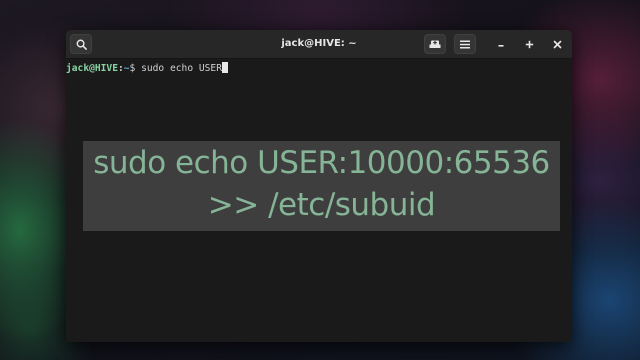 The height and width of the screenshot is (360, 640). Describe the element at coordinates (181, 68) in the screenshot. I see `typed-command: sudo echo USER` at that location.